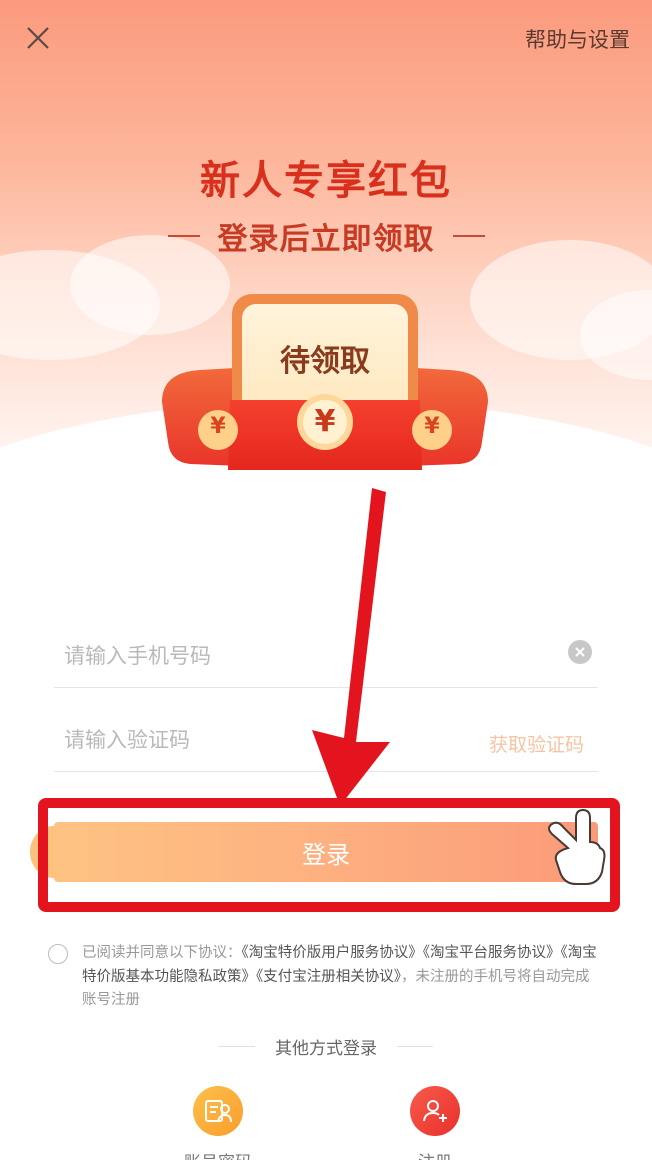 The image size is (652, 1160). What do you see at coordinates (432, 426) in the screenshot?
I see `coin-yen-right: ¥` at bounding box center [432, 426].